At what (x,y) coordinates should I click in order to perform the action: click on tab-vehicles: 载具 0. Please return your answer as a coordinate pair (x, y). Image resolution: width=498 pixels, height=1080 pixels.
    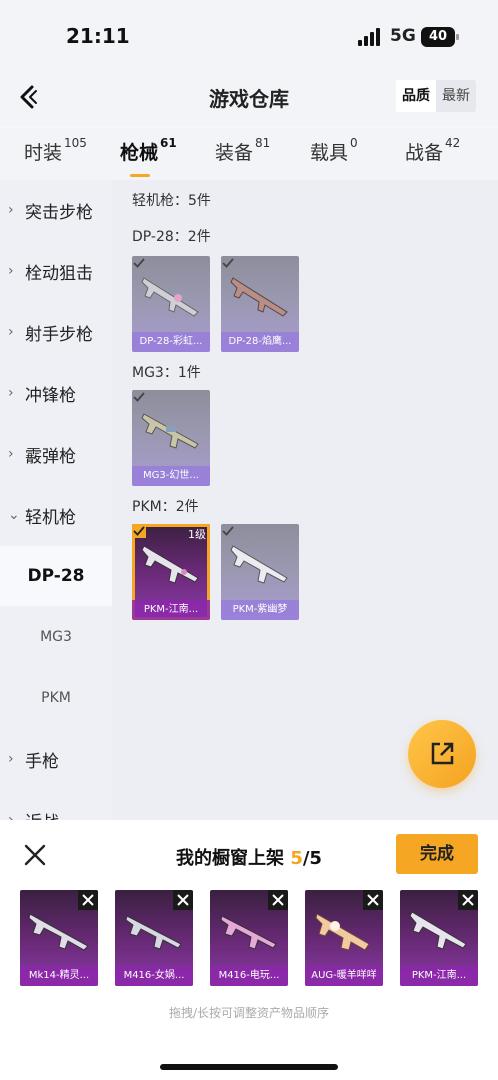
    Looking at the image, I should click on (334, 150).